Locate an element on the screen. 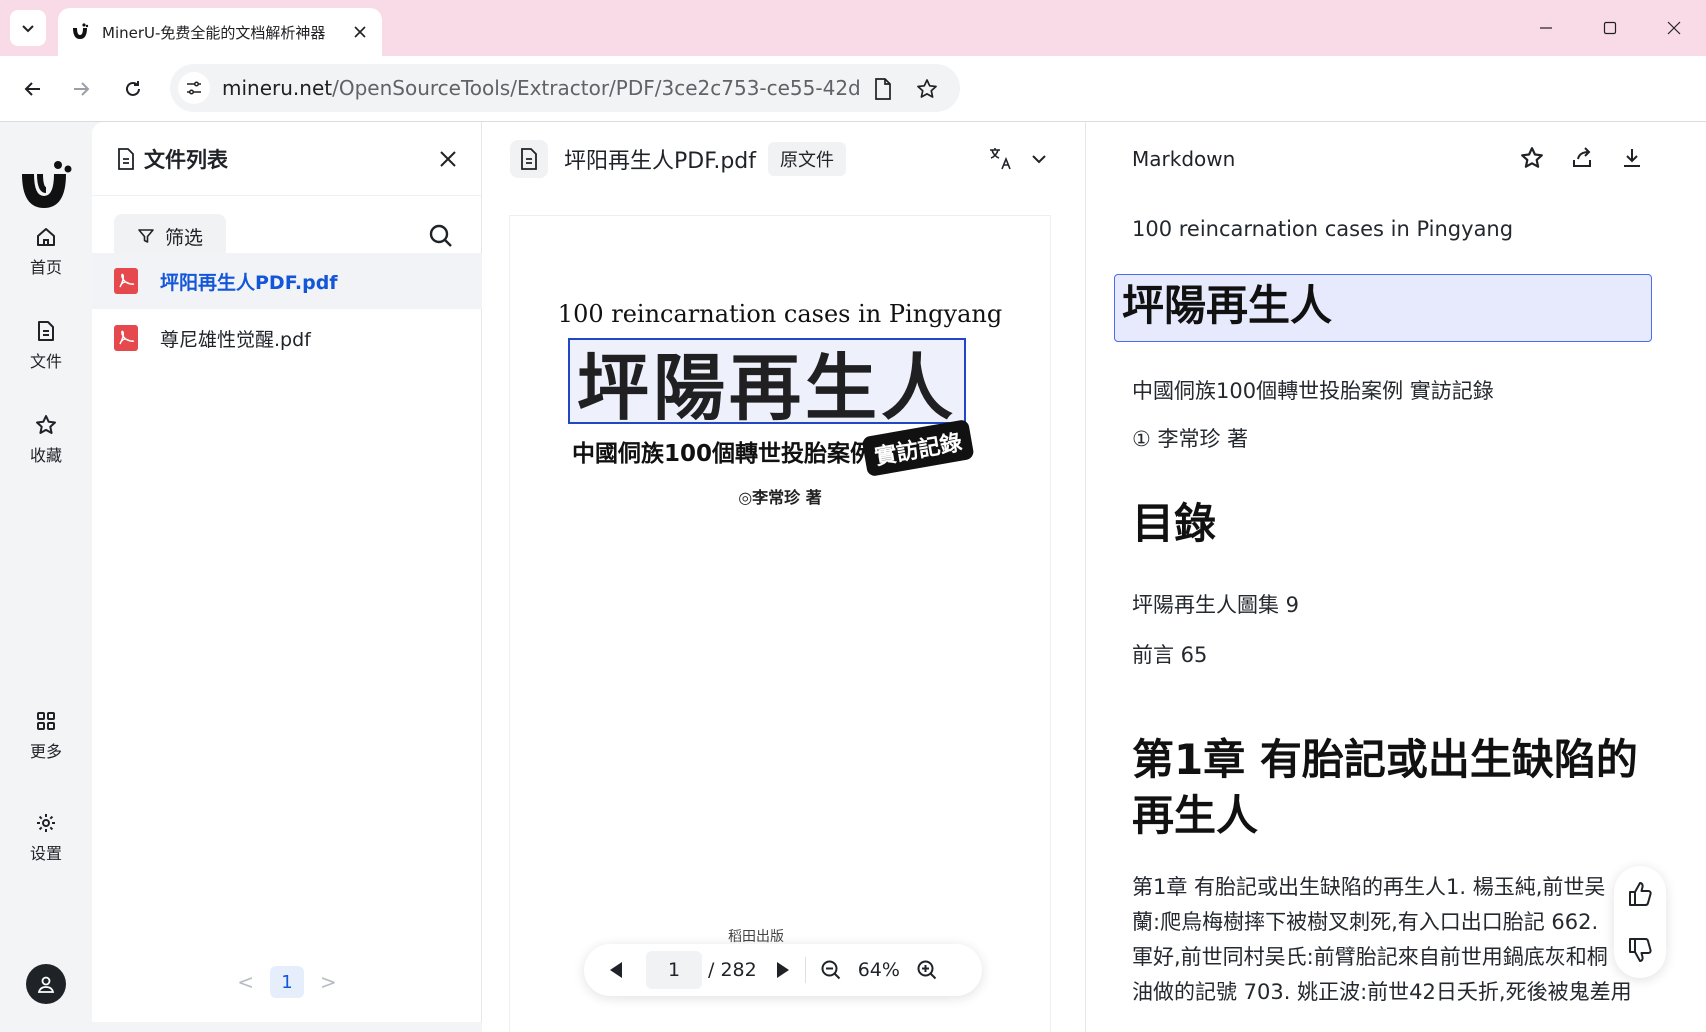  browser-tab: MinerU-免费全能的文档解析神器 is located at coordinates (220, 32).